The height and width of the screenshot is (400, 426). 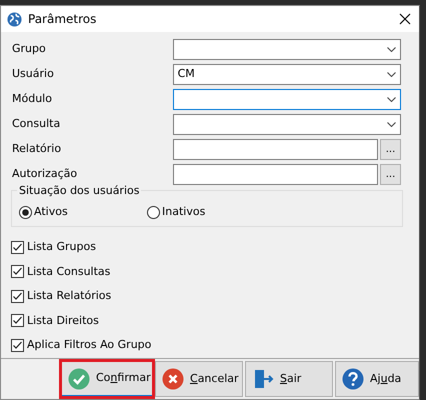 I want to click on globe-icon, so click(x=14, y=19).